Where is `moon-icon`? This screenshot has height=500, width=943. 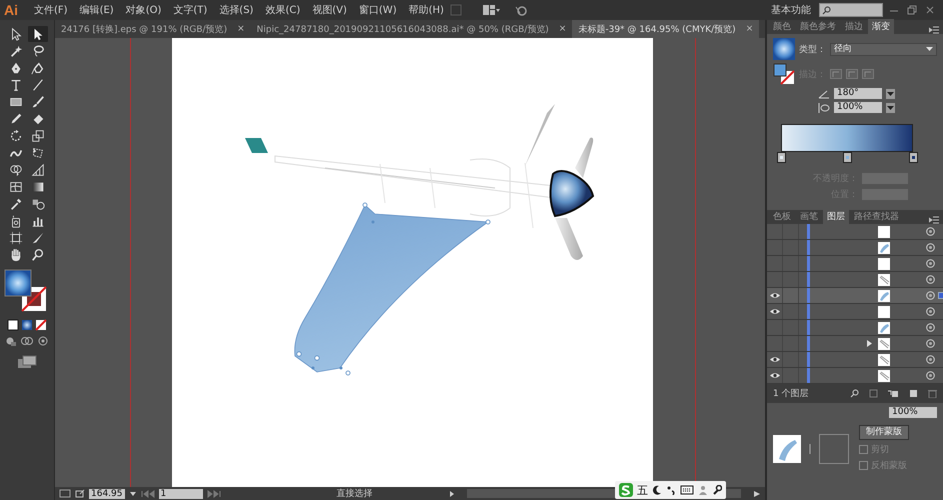
moon-icon is located at coordinates (657, 490).